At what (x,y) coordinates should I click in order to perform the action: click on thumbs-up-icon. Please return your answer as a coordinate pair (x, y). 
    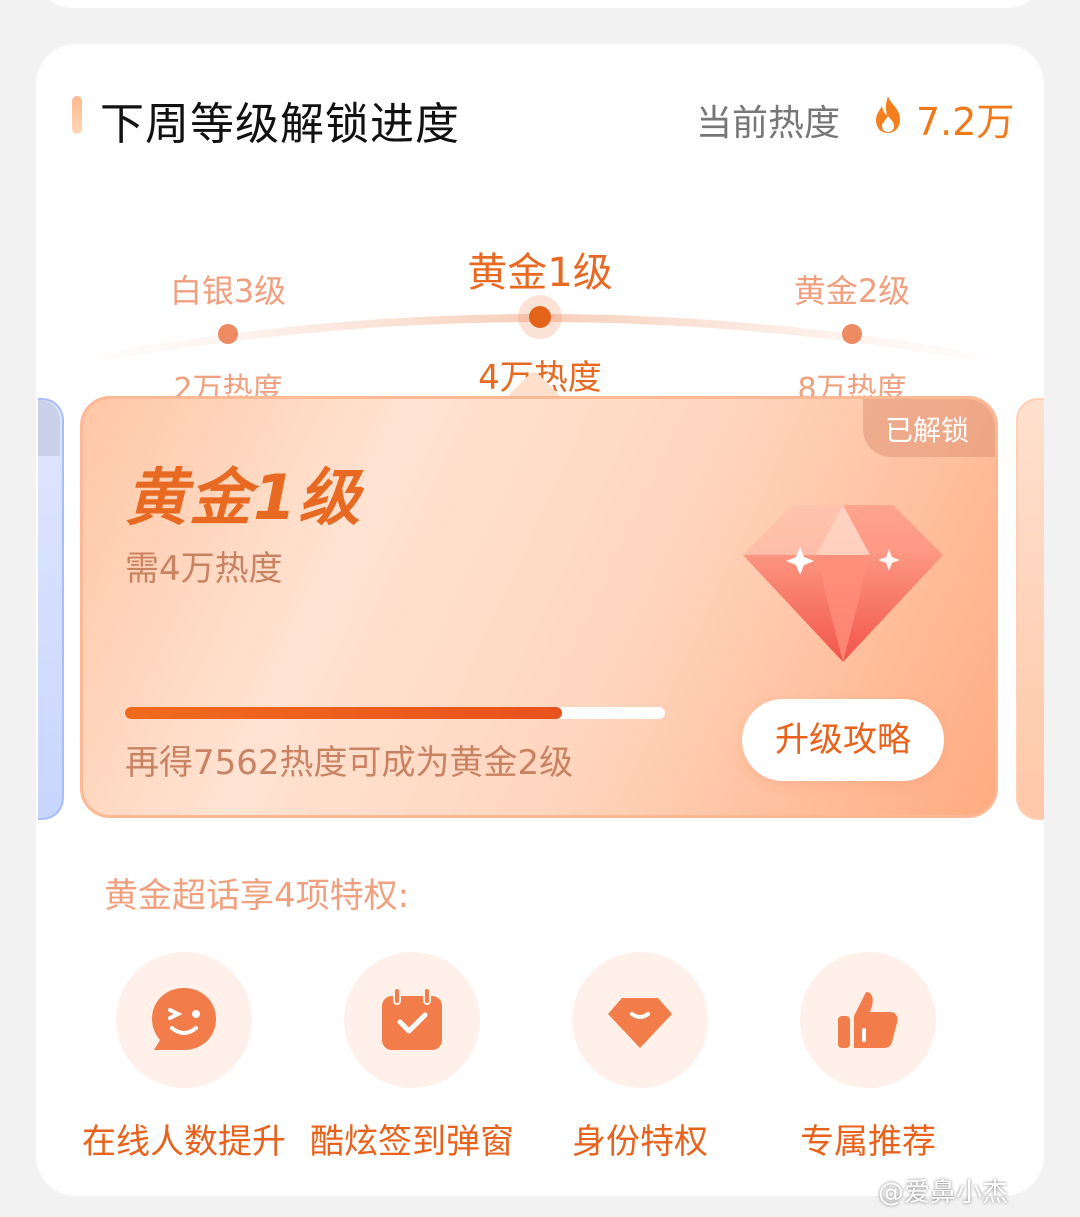
    Looking at the image, I should click on (868, 1020).